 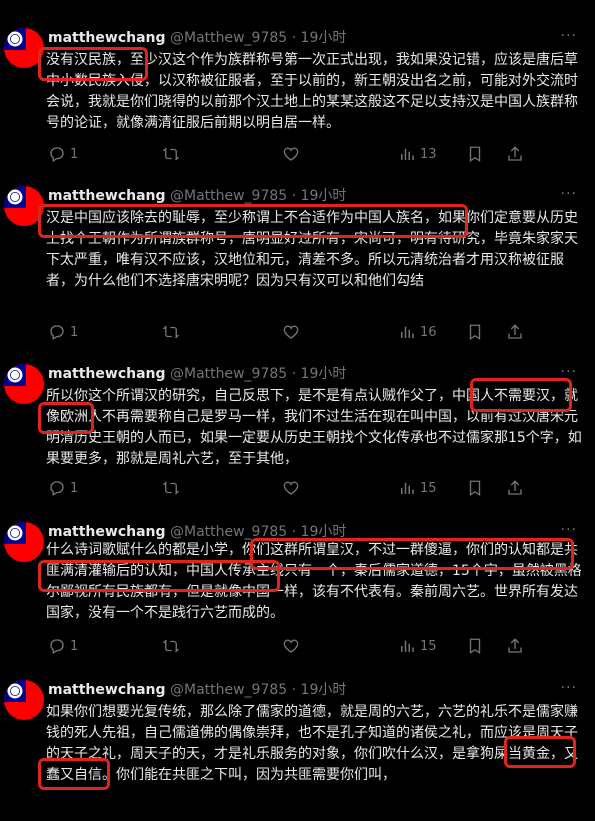 I want to click on tweet-actions: 1 13, so click(x=298, y=154).